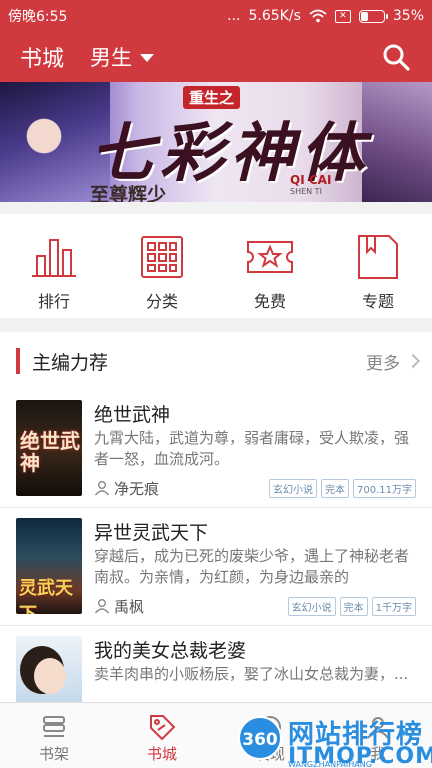 This screenshot has width=432, height=768. Describe the element at coordinates (378, 257) in the screenshot. I see `topic-book-icon` at that location.